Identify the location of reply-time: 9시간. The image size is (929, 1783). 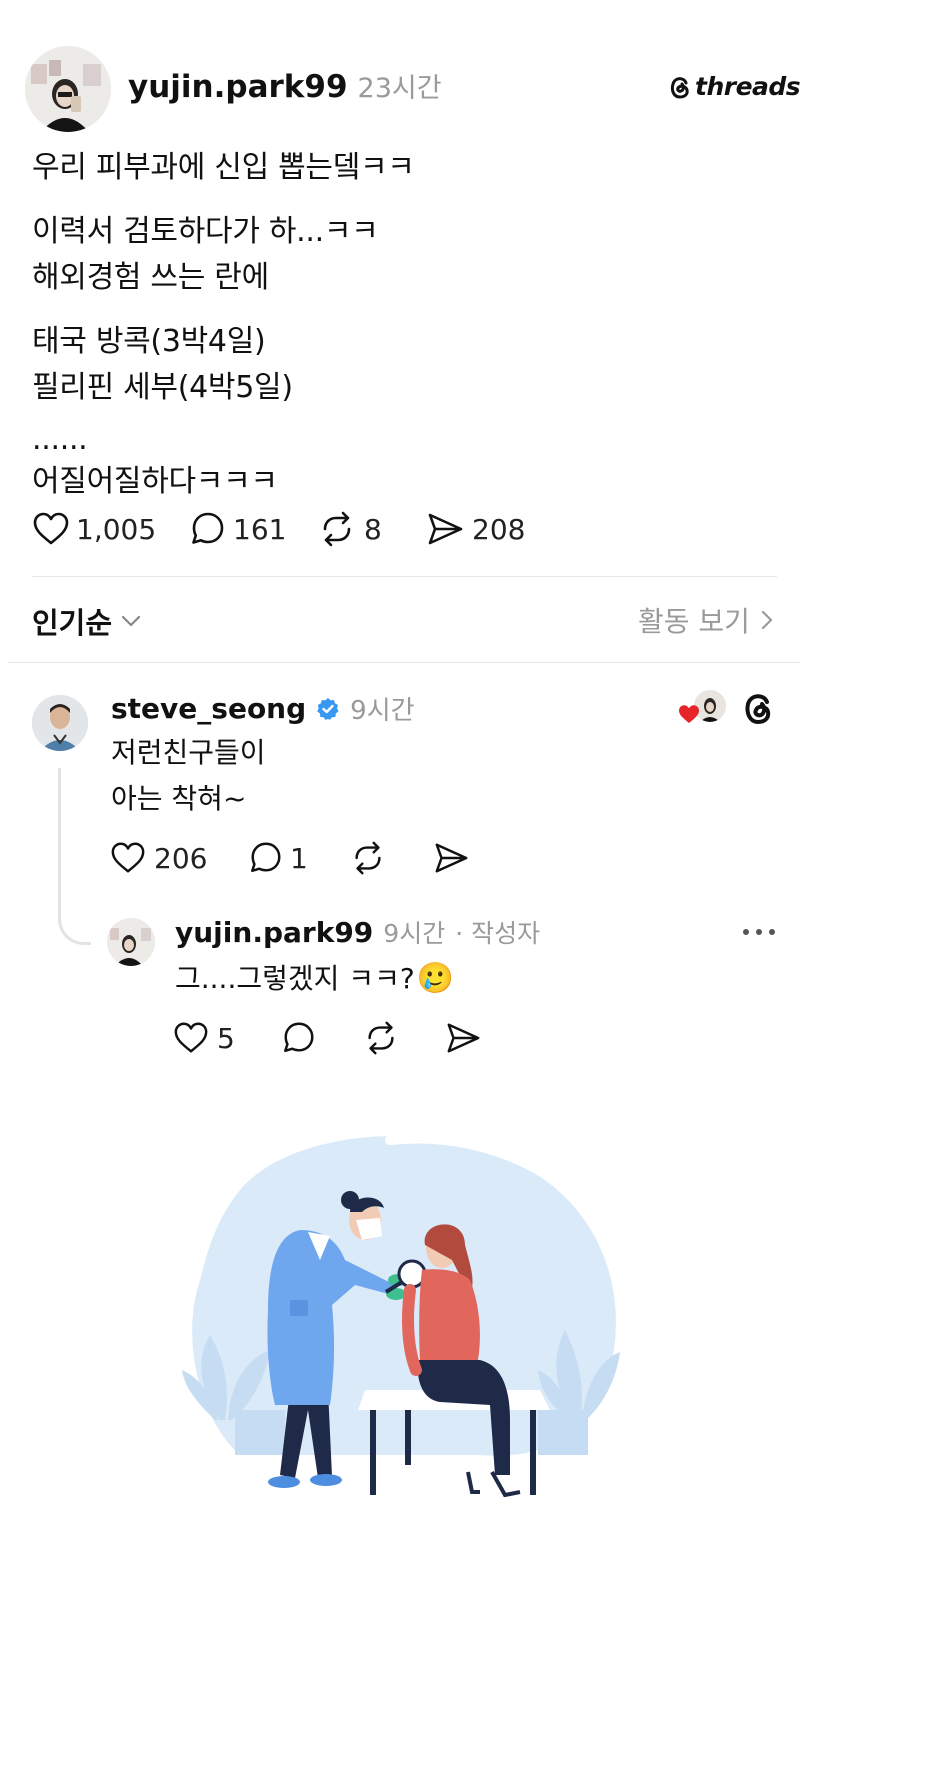
(414, 933).